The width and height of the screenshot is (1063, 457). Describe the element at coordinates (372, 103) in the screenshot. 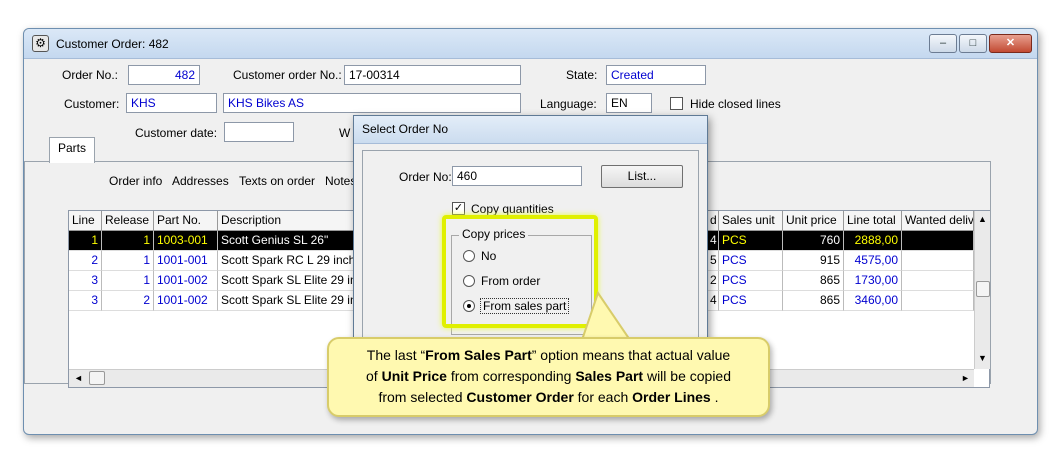

I see `customer-name-field: KHS Bikes AS` at that location.